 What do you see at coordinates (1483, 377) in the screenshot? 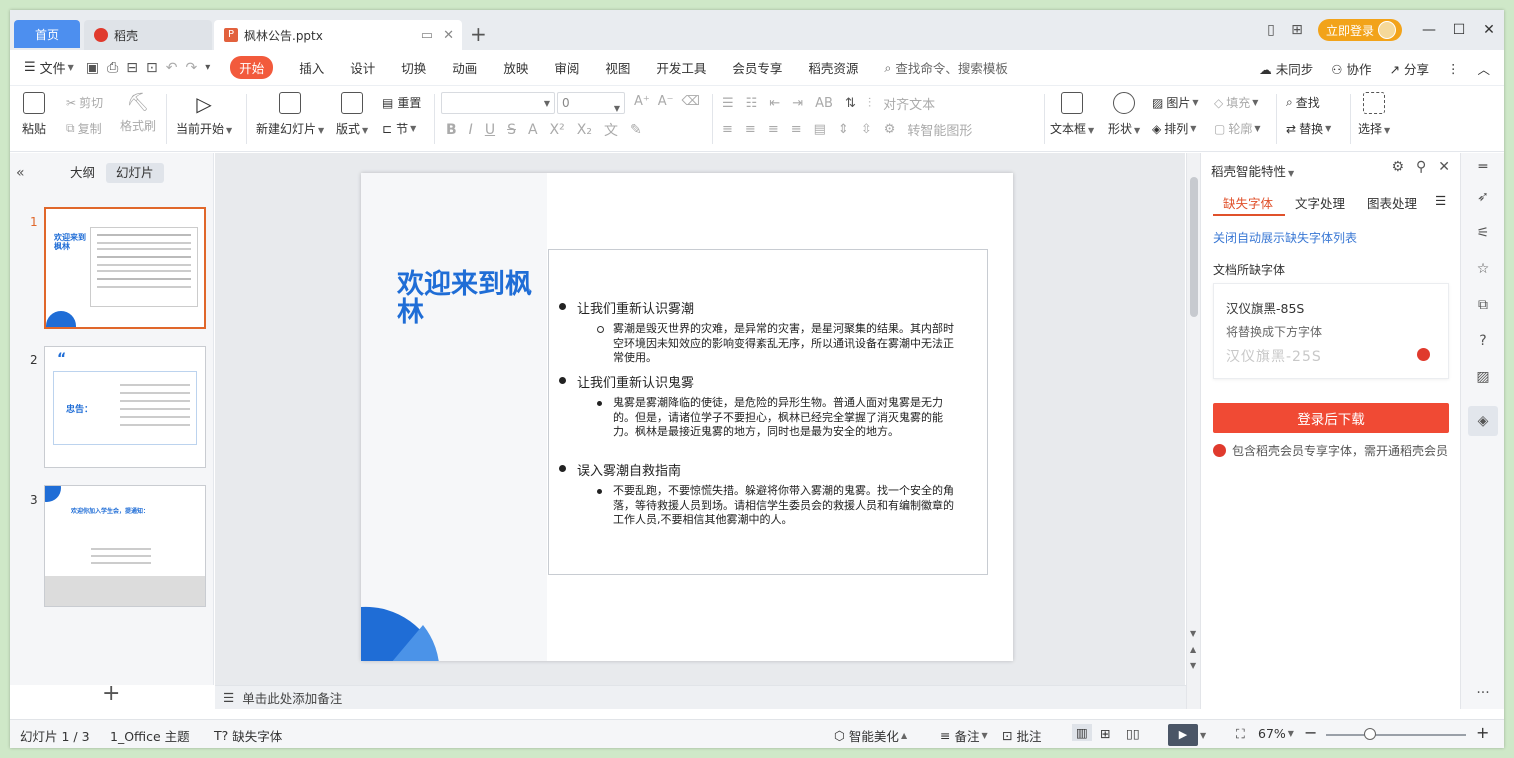
I see `picture-tool-icon: ▨` at bounding box center [1483, 377].